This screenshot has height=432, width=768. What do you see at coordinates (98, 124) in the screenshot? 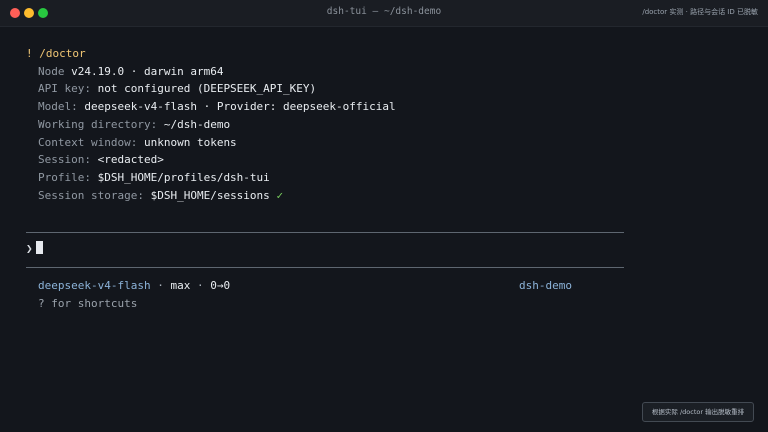
I see `working-directory-label: Working directory:` at bounding box center [98, 124].